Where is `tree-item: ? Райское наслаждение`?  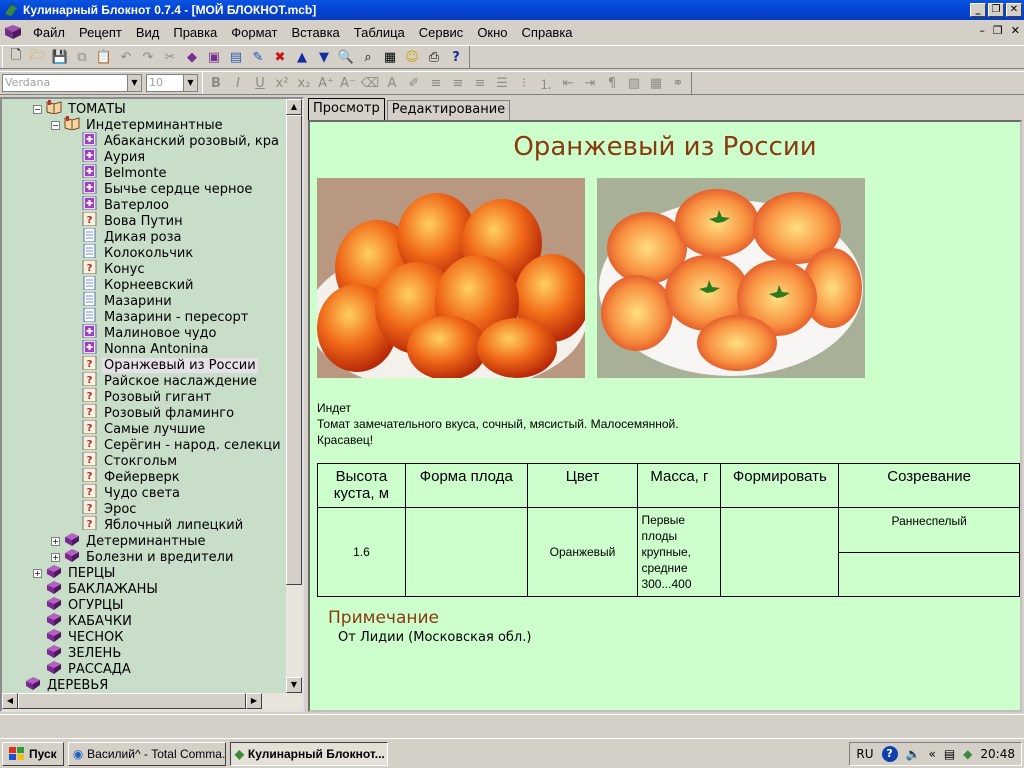
tree-item: ? Райское наслаждение is located at coordinates (170, 380).